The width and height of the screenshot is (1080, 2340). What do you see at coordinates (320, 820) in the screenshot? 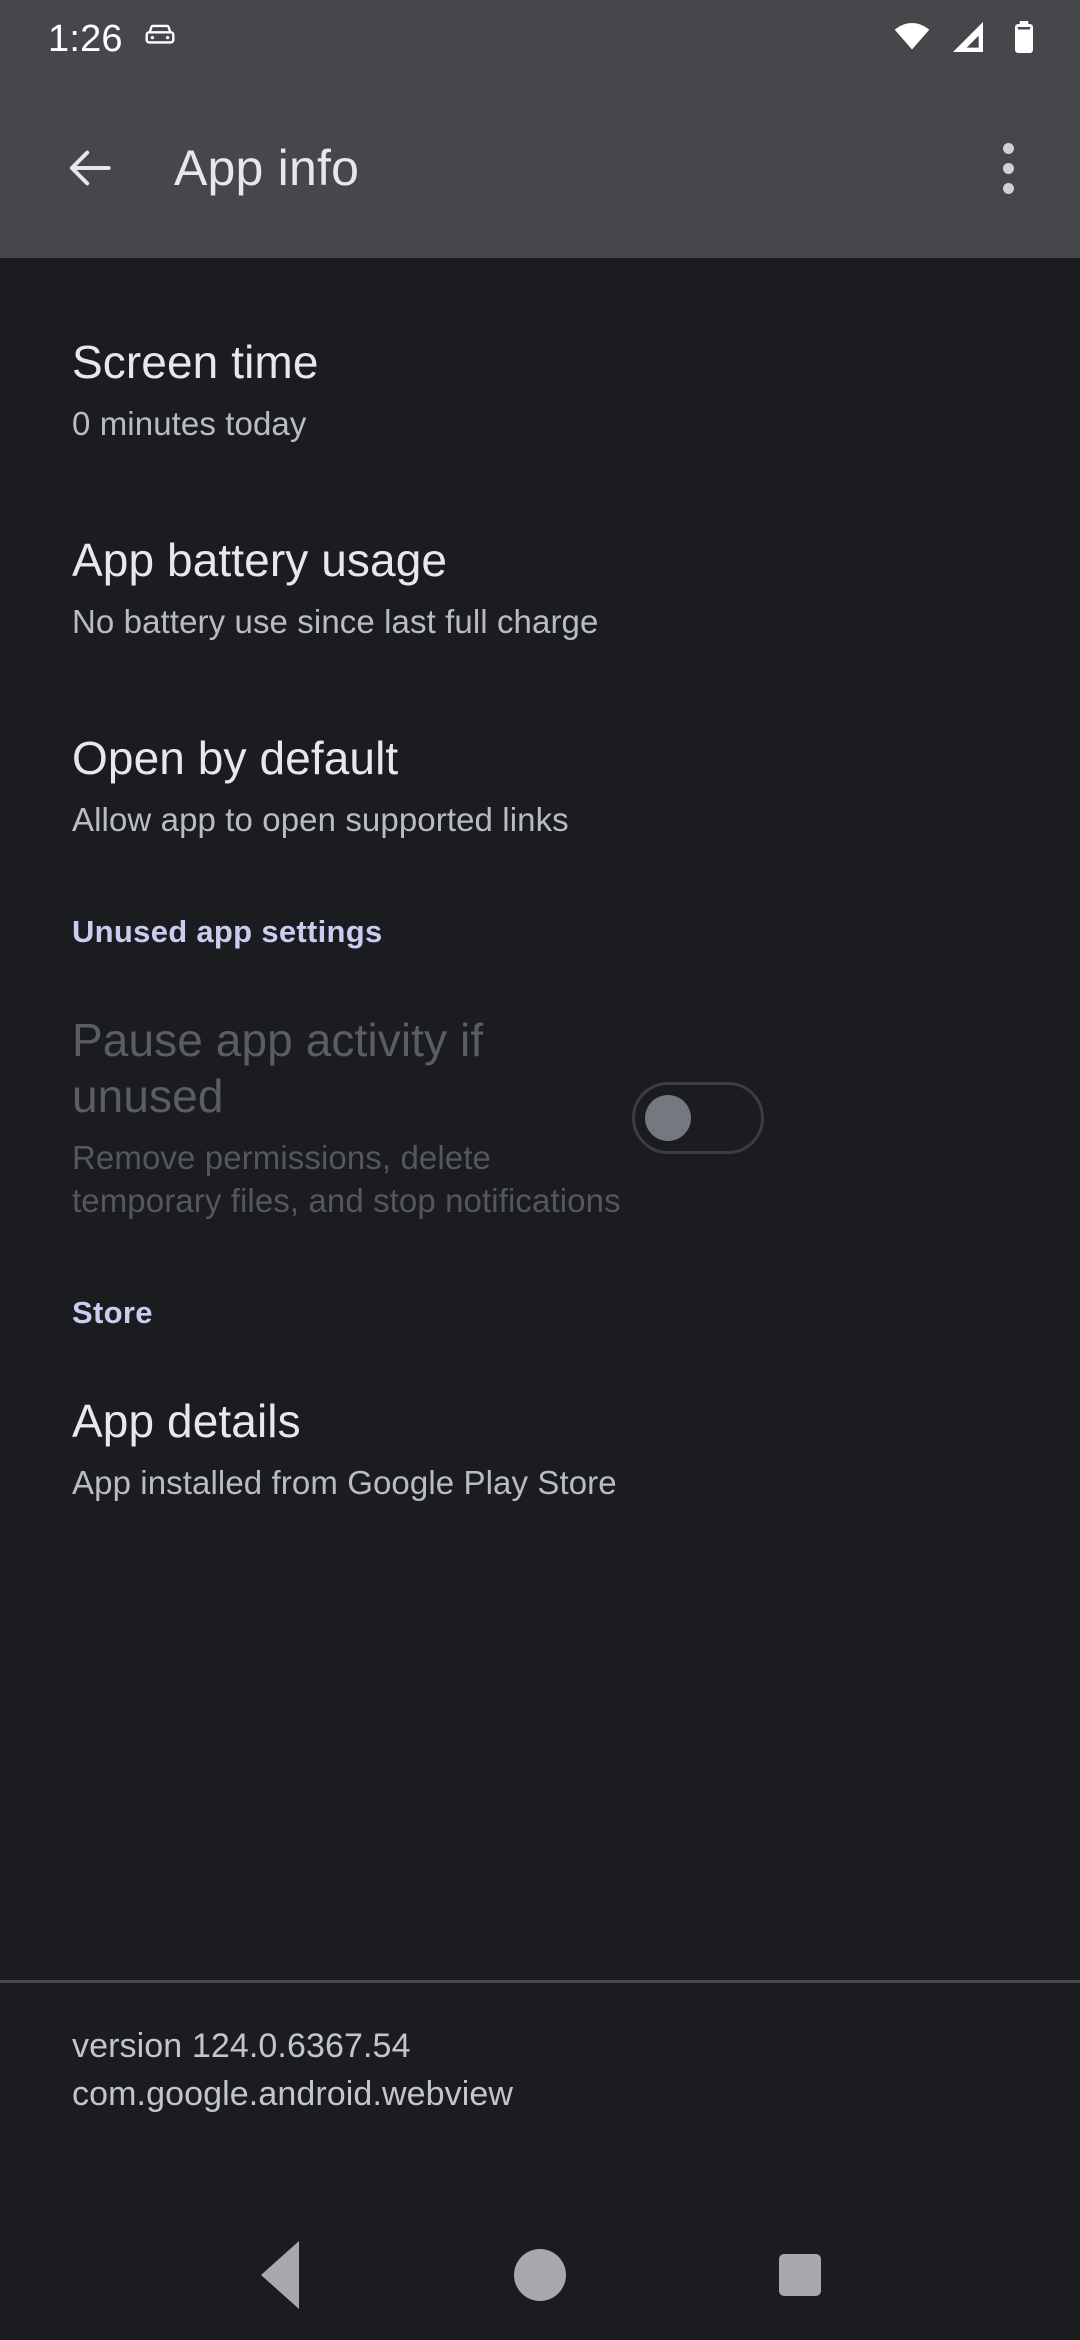
I see `list-item-subtitle: Allow app to open supported links` at bounding box center [320, 820].